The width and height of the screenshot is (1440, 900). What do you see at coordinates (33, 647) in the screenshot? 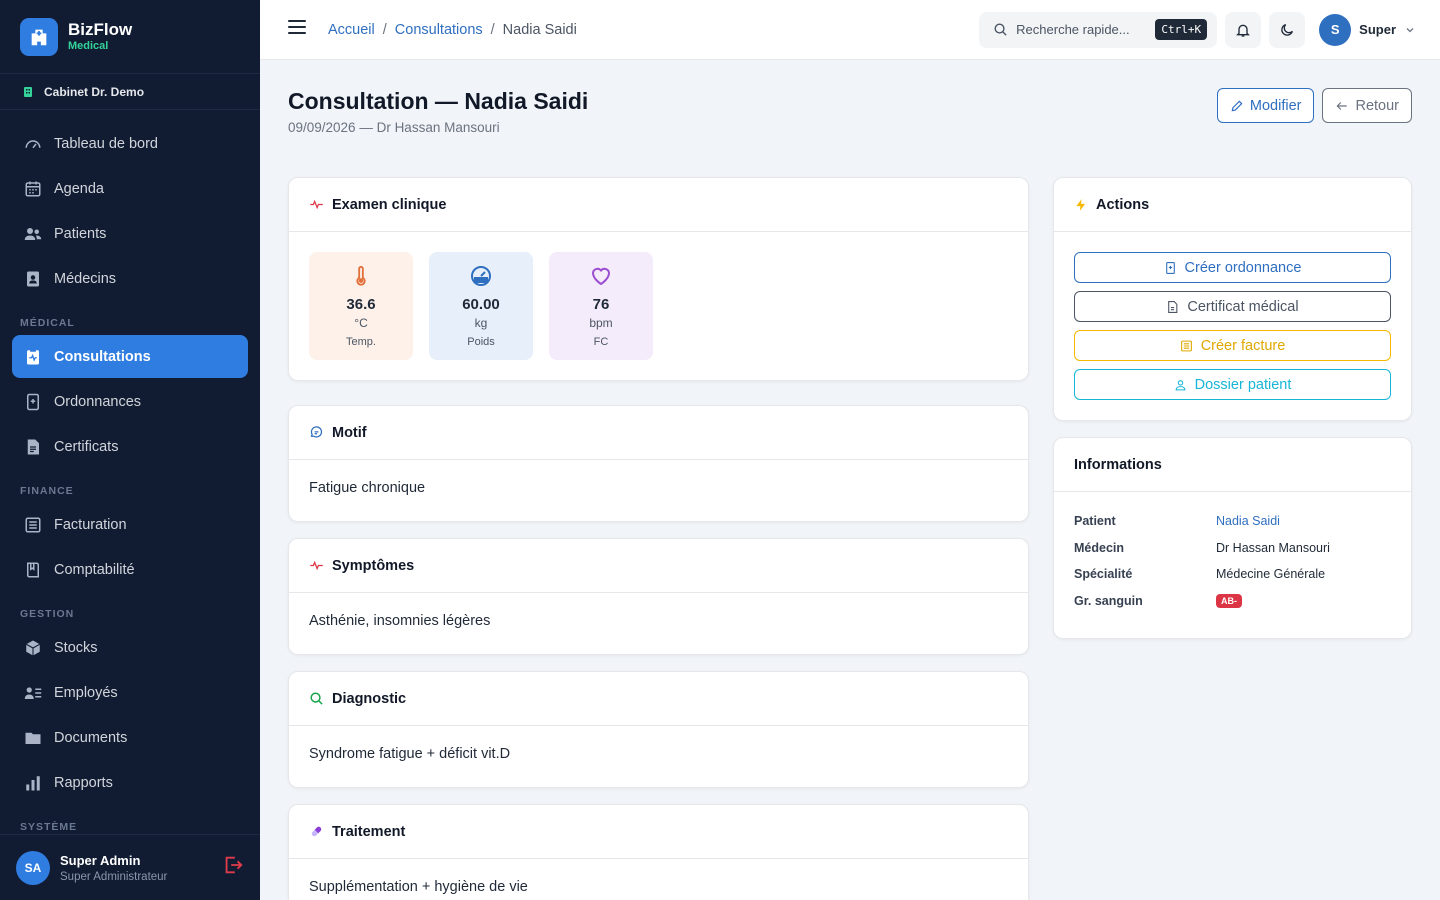
I see `box-icon` at bounding box center [33, 647].